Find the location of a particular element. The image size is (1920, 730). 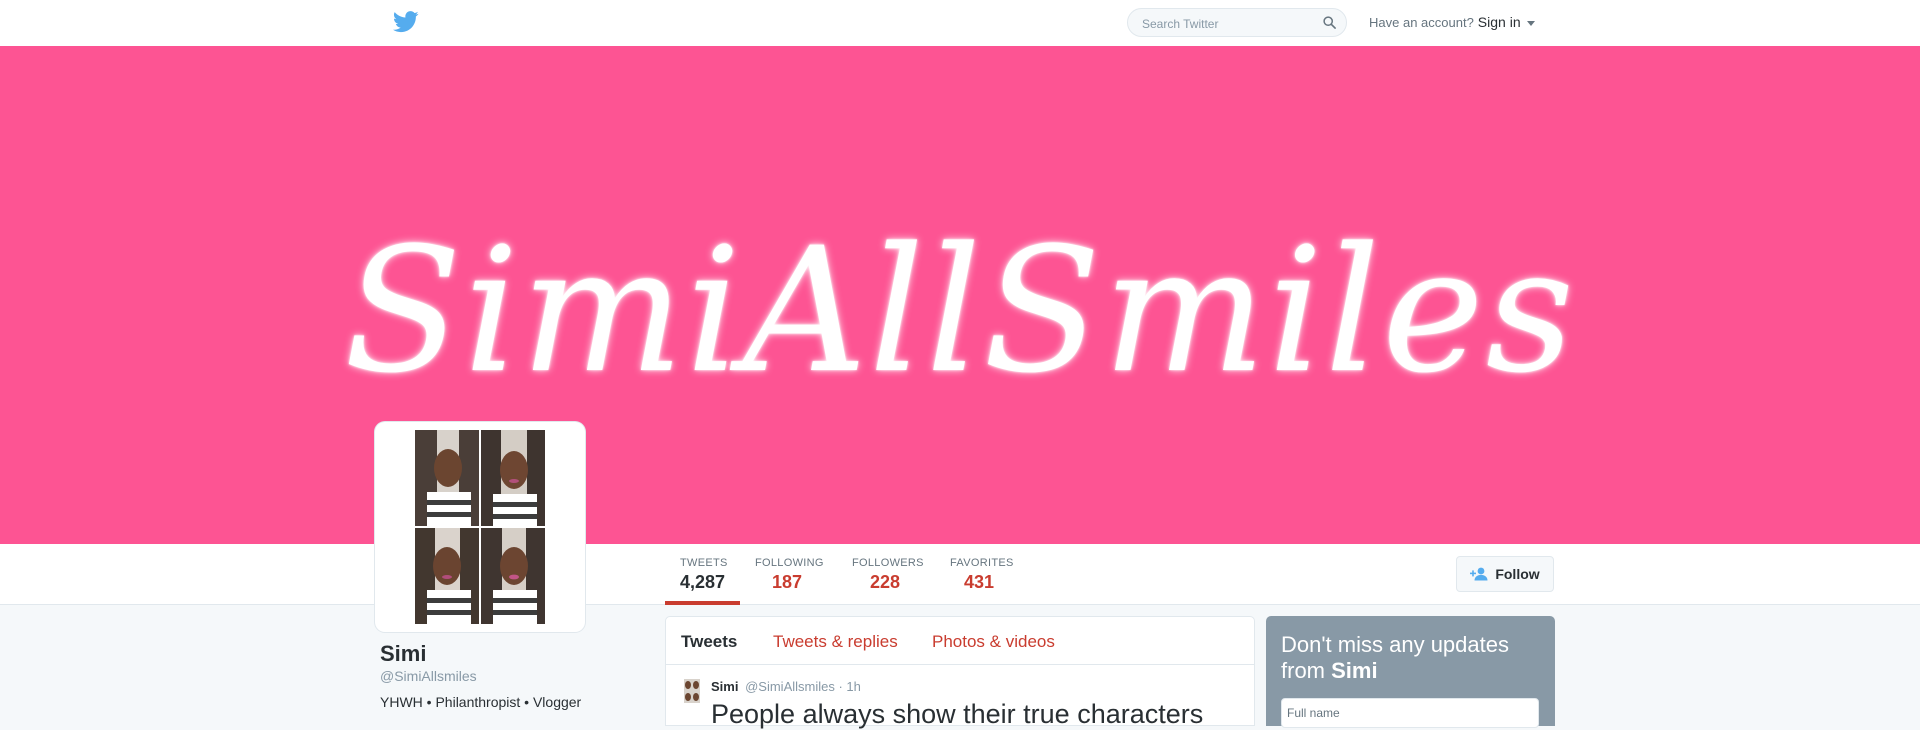

signup-heading: Don't miss any updates from Simi is located at coordinates (1411, 658).